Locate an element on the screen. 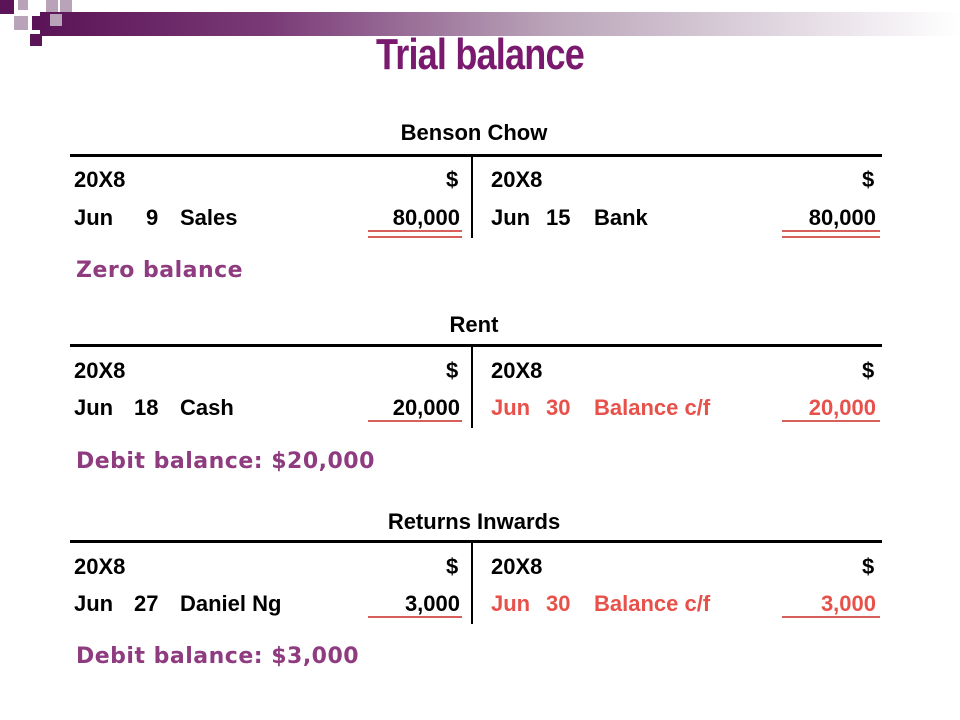  left-description: Sales is located at coordinates (209, 217).